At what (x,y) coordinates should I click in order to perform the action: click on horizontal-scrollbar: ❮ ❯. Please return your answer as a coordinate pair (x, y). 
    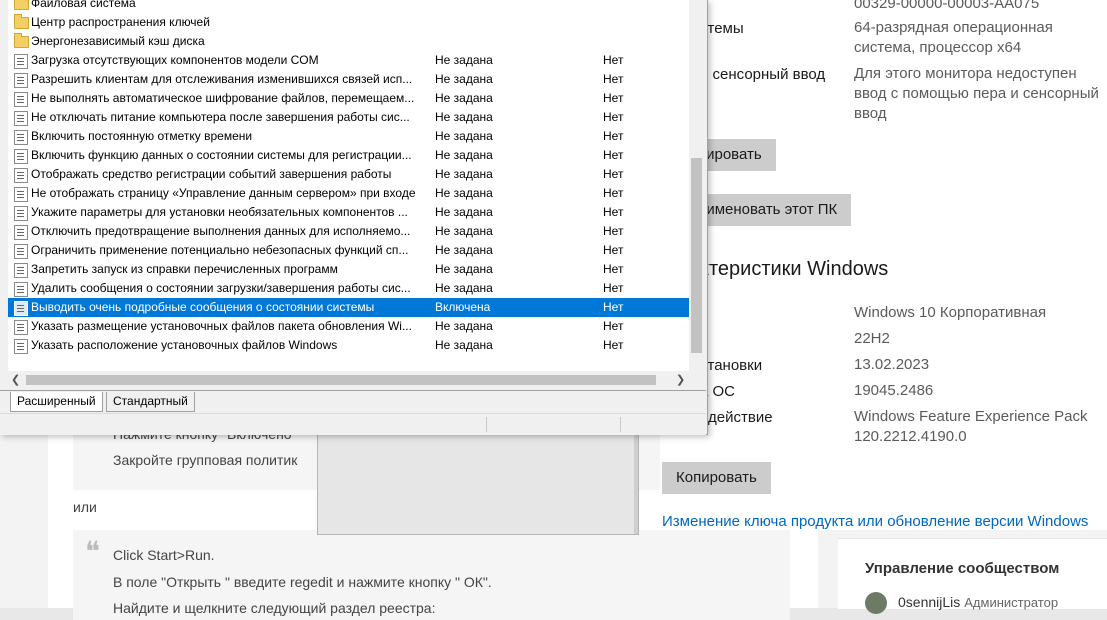
    Looking at the image, I should click on (348, 380).